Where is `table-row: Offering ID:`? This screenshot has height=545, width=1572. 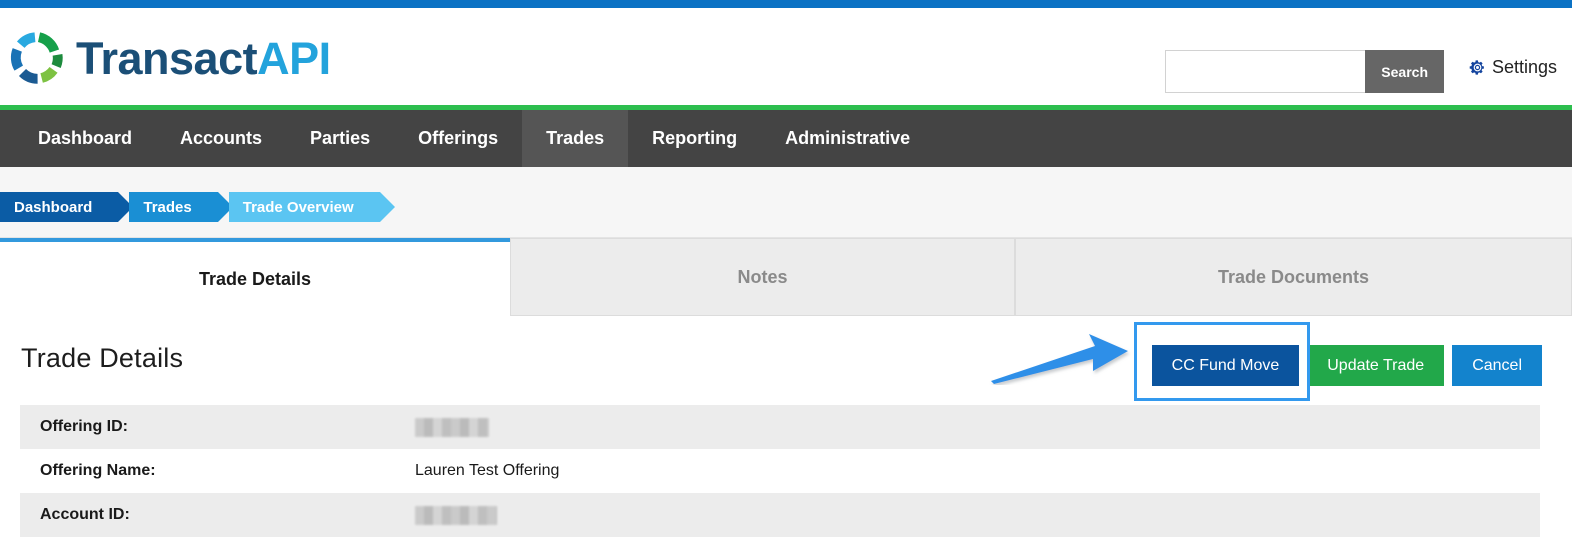
table-row: Offering ID: is located at coordinates (780, 427).